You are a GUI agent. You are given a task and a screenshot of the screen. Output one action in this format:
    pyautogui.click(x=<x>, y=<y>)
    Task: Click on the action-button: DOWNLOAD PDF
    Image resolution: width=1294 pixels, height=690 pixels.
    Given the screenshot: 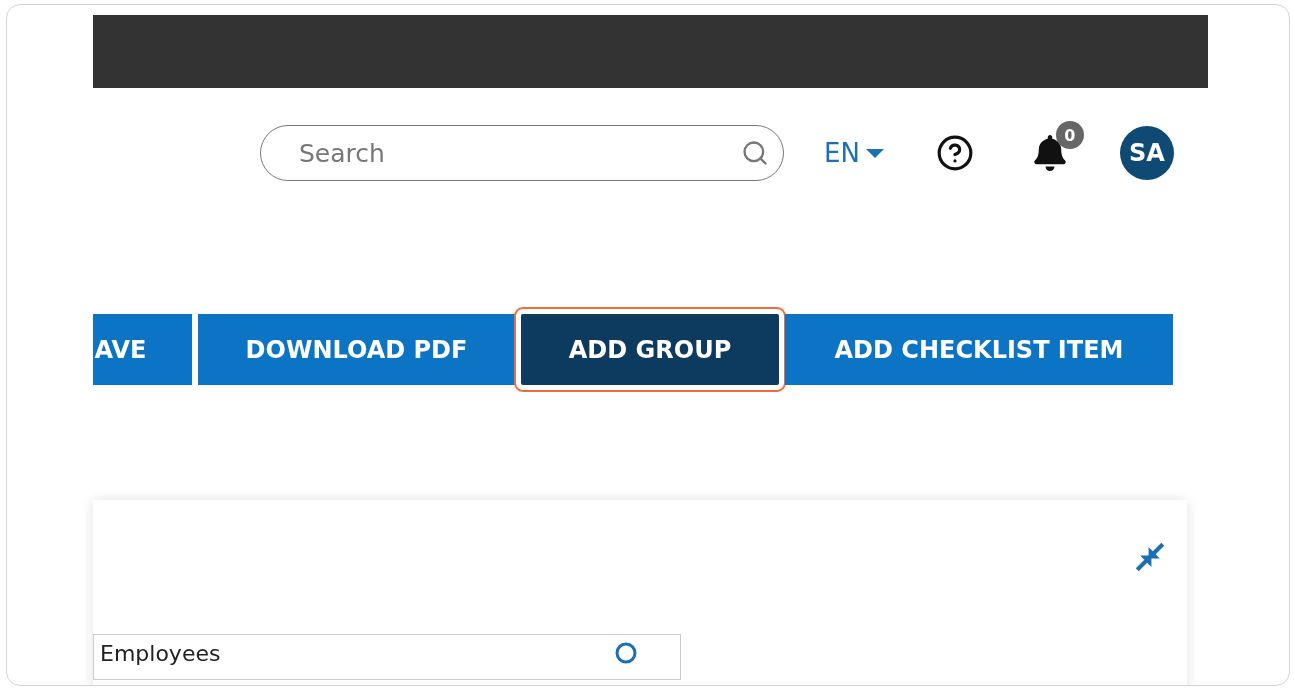 What is the action you would take?
    pyautogui.click(x=356, y=349)
    